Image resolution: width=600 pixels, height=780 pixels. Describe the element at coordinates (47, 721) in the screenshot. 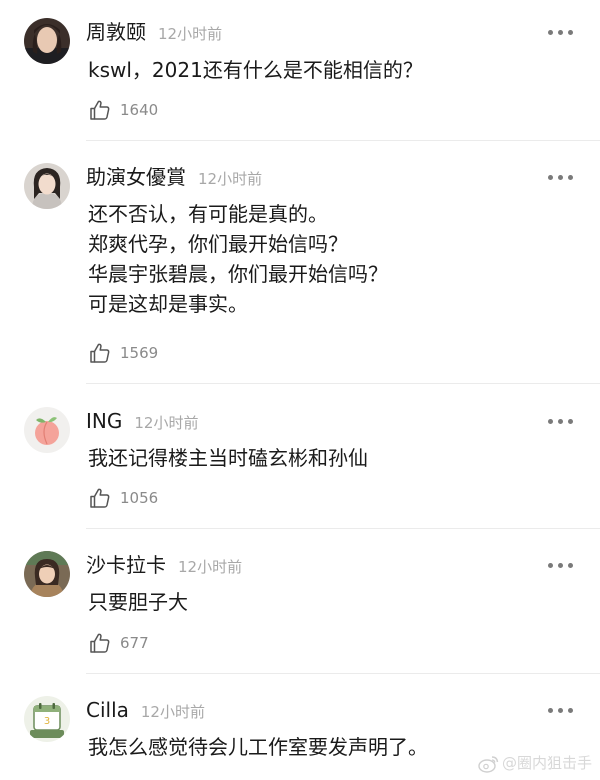

I see `svg-text: 3` at that location.